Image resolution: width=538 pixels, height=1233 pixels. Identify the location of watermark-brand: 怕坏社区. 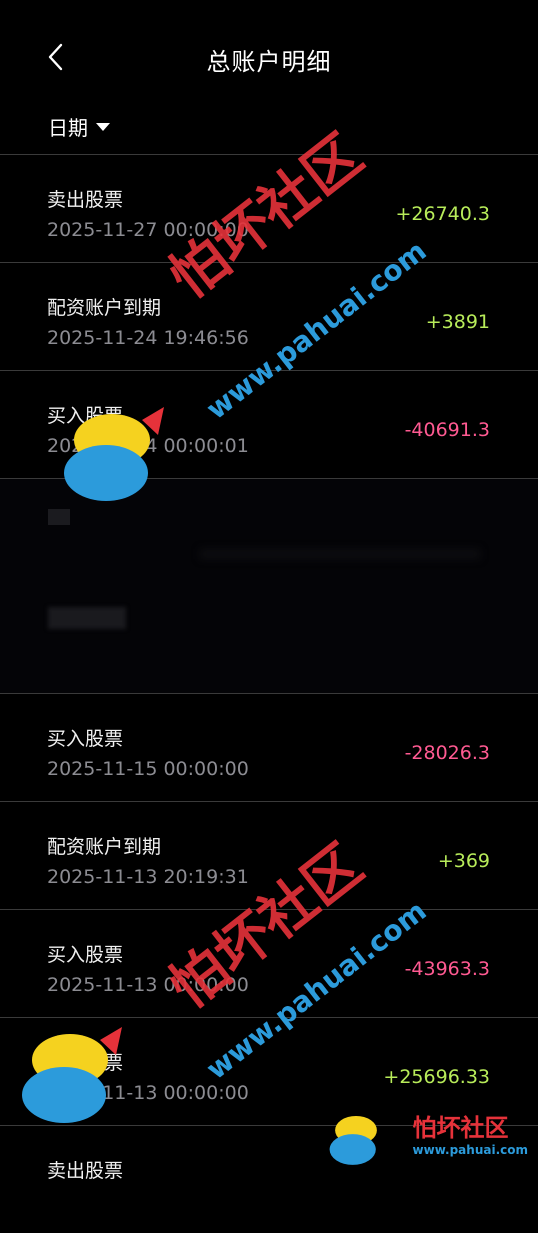
(460, 1128).